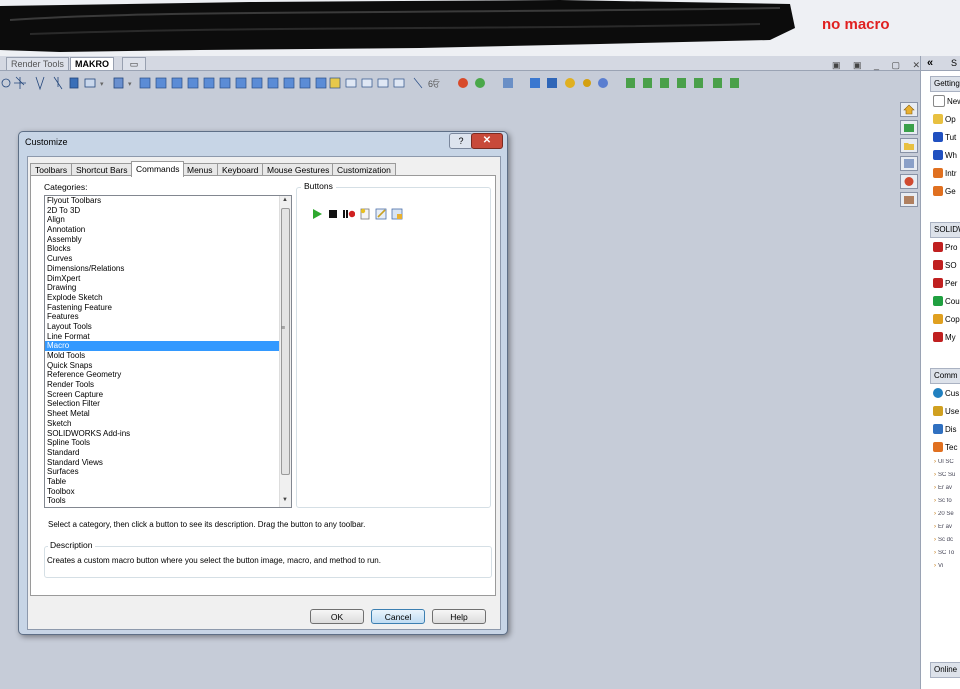 The height and width of the screenshot is (689, 960). Describe the element at coordinates (168, 395) in the screenshot. I see `list-item: Screen Capture` at that location.